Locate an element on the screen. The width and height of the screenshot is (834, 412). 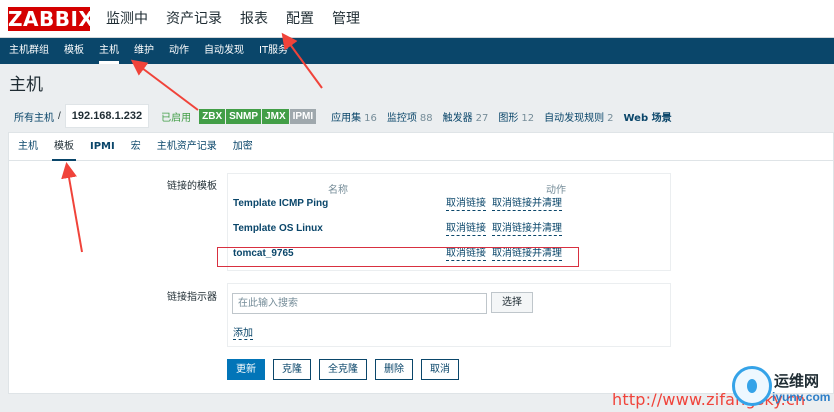
update-button: 更新 is located at coordinates (246, 369).